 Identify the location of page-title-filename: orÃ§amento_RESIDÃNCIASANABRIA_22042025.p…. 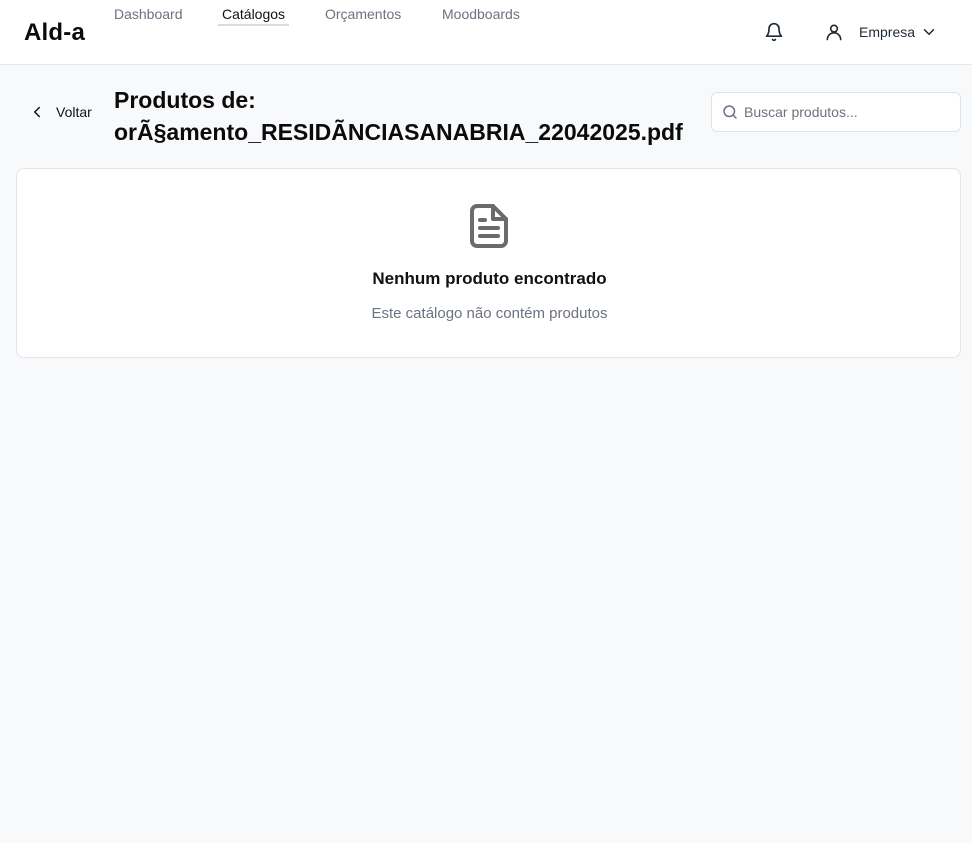
(398, 132).